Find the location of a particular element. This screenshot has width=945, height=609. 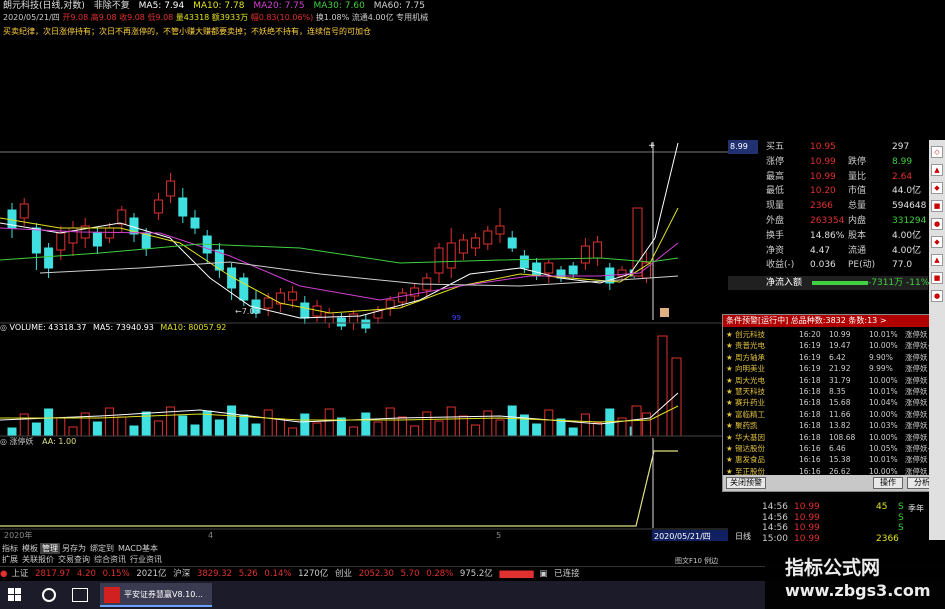

tool-icon-7: ▲ is located at coordinates (937, 260).